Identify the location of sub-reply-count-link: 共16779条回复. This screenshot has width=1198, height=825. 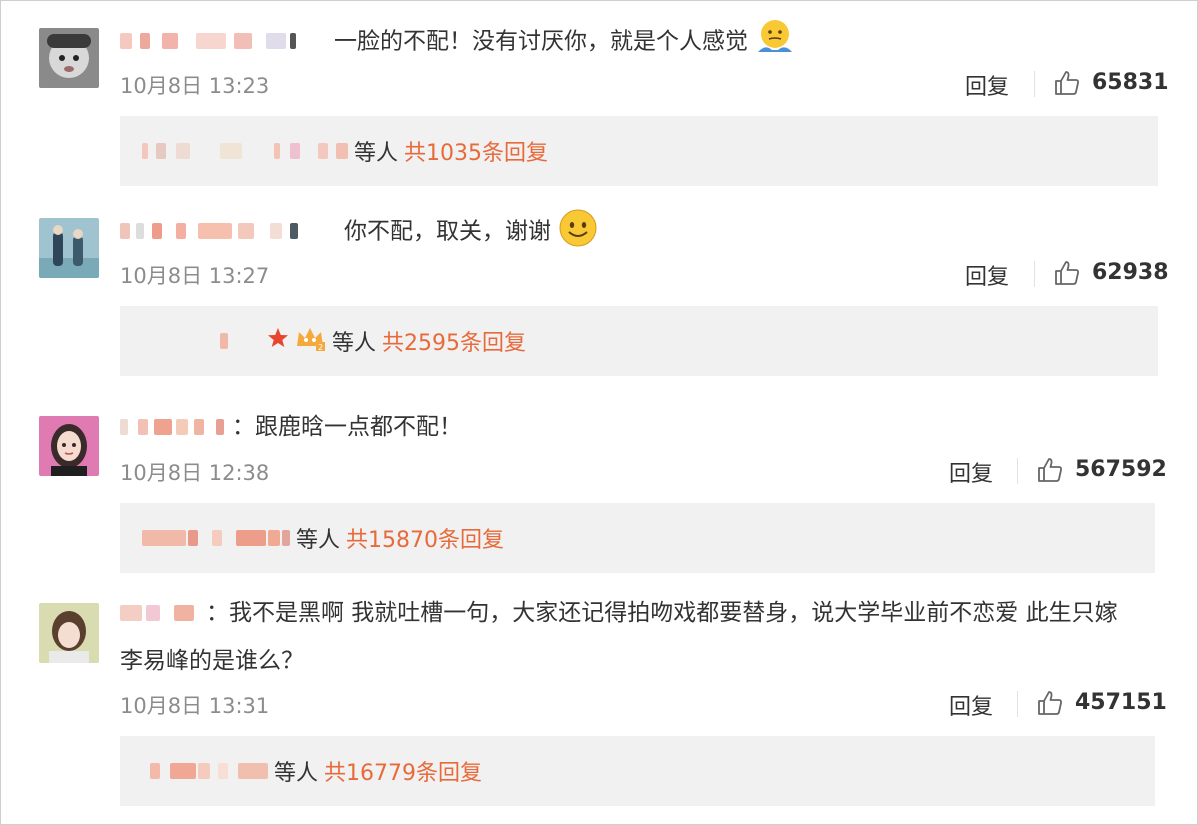
(403, 771).